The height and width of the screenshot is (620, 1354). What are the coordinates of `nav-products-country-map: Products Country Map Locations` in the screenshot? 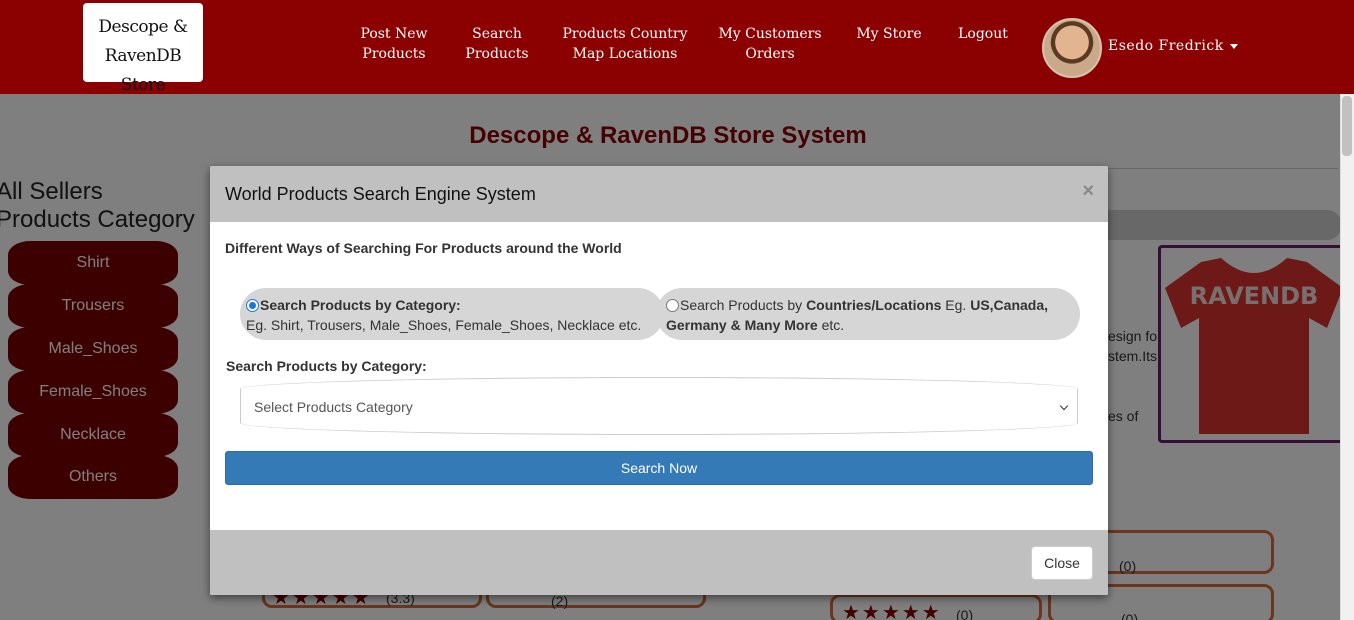 It's located at (625, 44).